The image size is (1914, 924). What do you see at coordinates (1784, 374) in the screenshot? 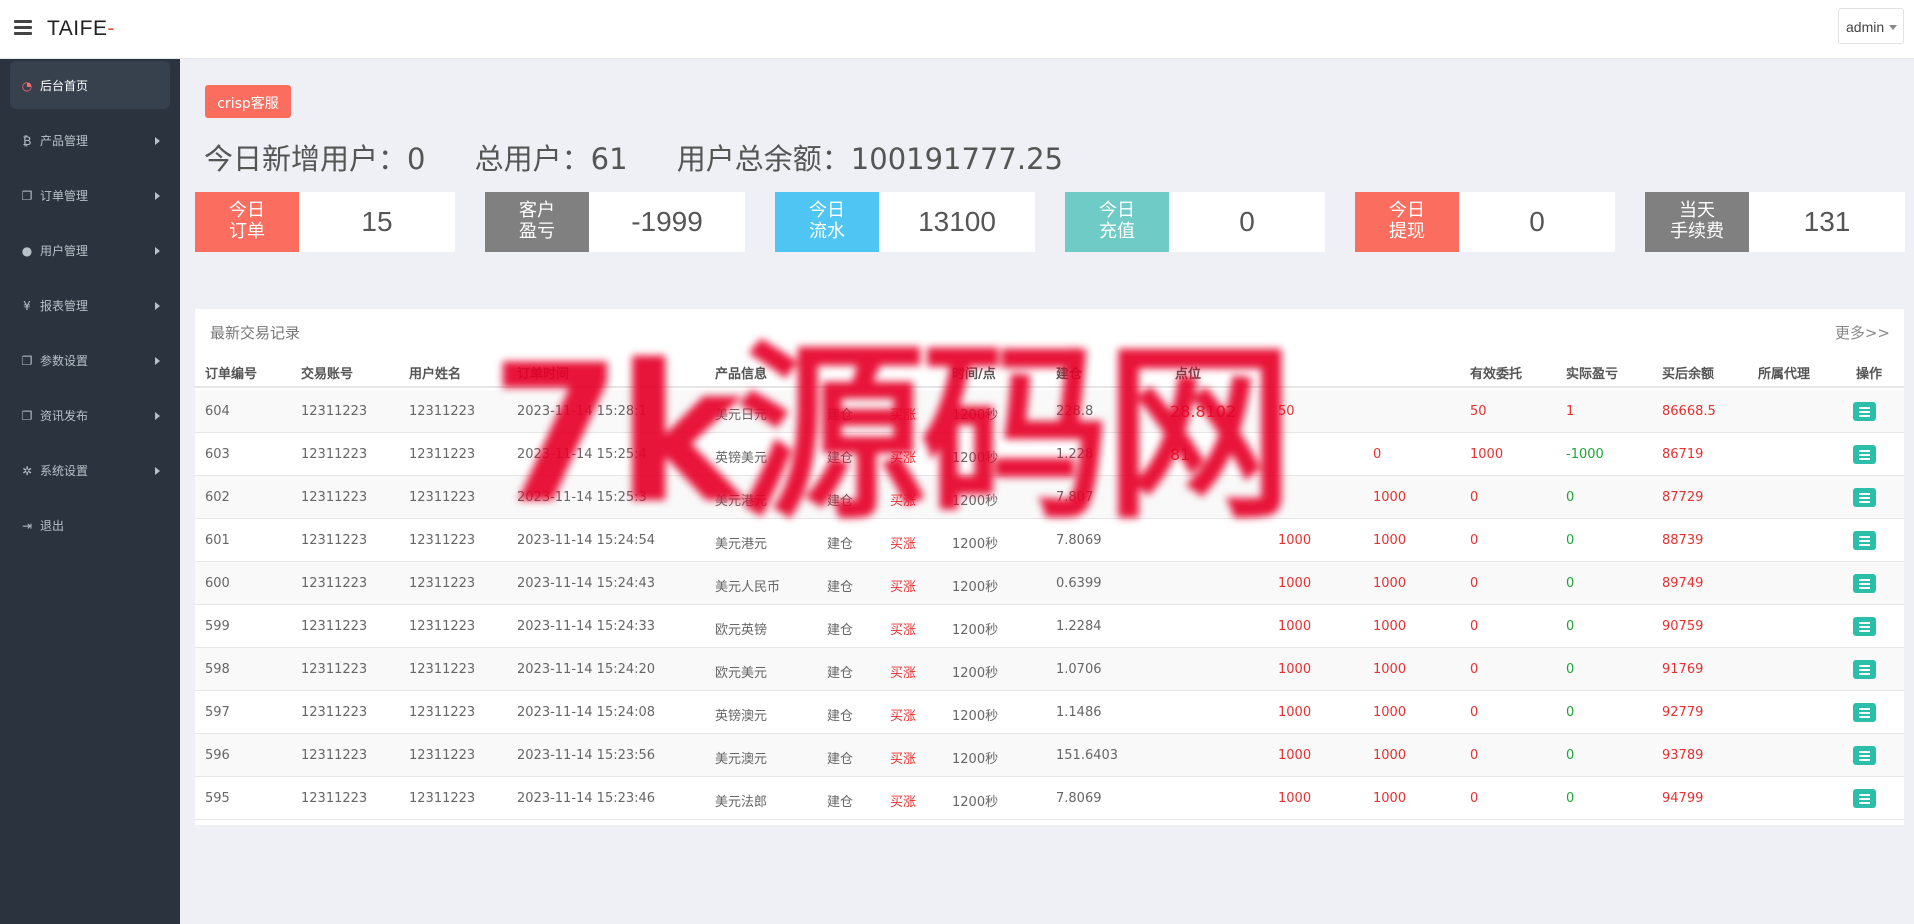
I see `column-header: 所属代理` at bounding box center [1784, 374].